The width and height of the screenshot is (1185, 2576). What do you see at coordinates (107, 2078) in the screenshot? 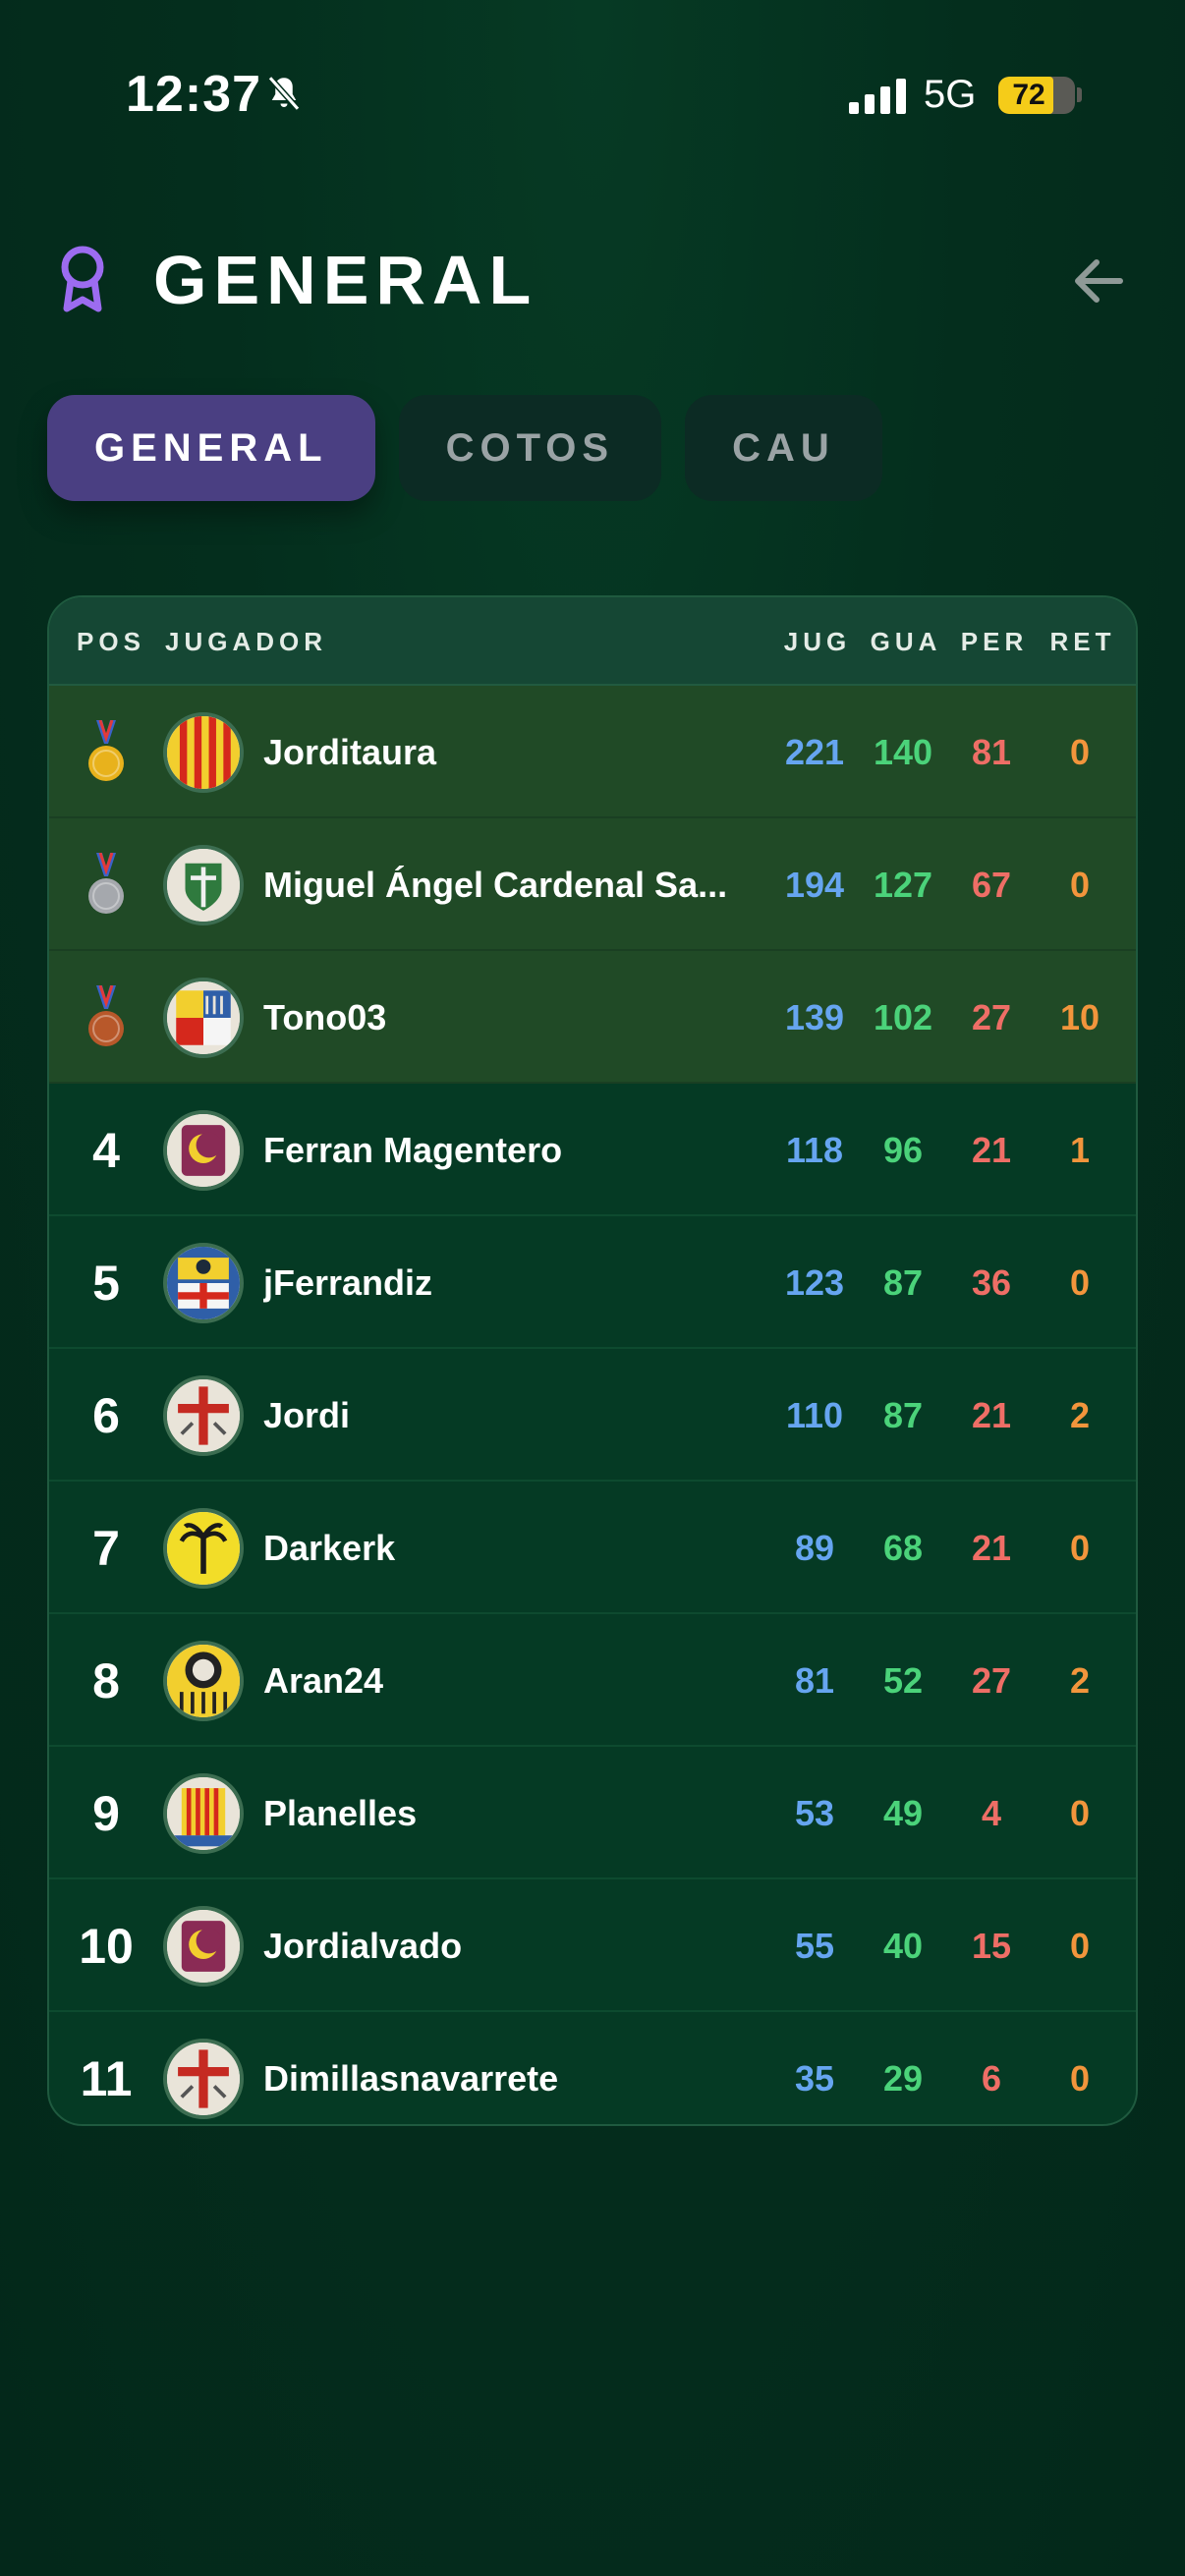
I see `position-number: 11` at bounding box center [107, 2078].